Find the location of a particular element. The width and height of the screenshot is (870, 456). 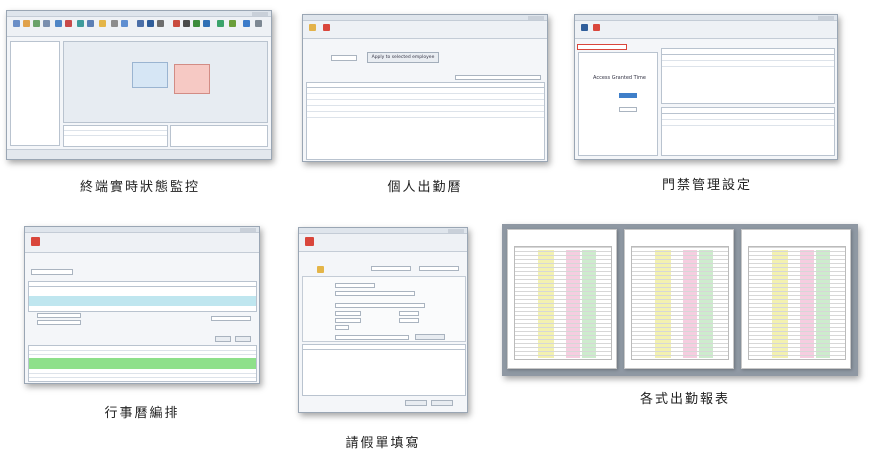

leave-dept-field is located at coordinates (375, 293).